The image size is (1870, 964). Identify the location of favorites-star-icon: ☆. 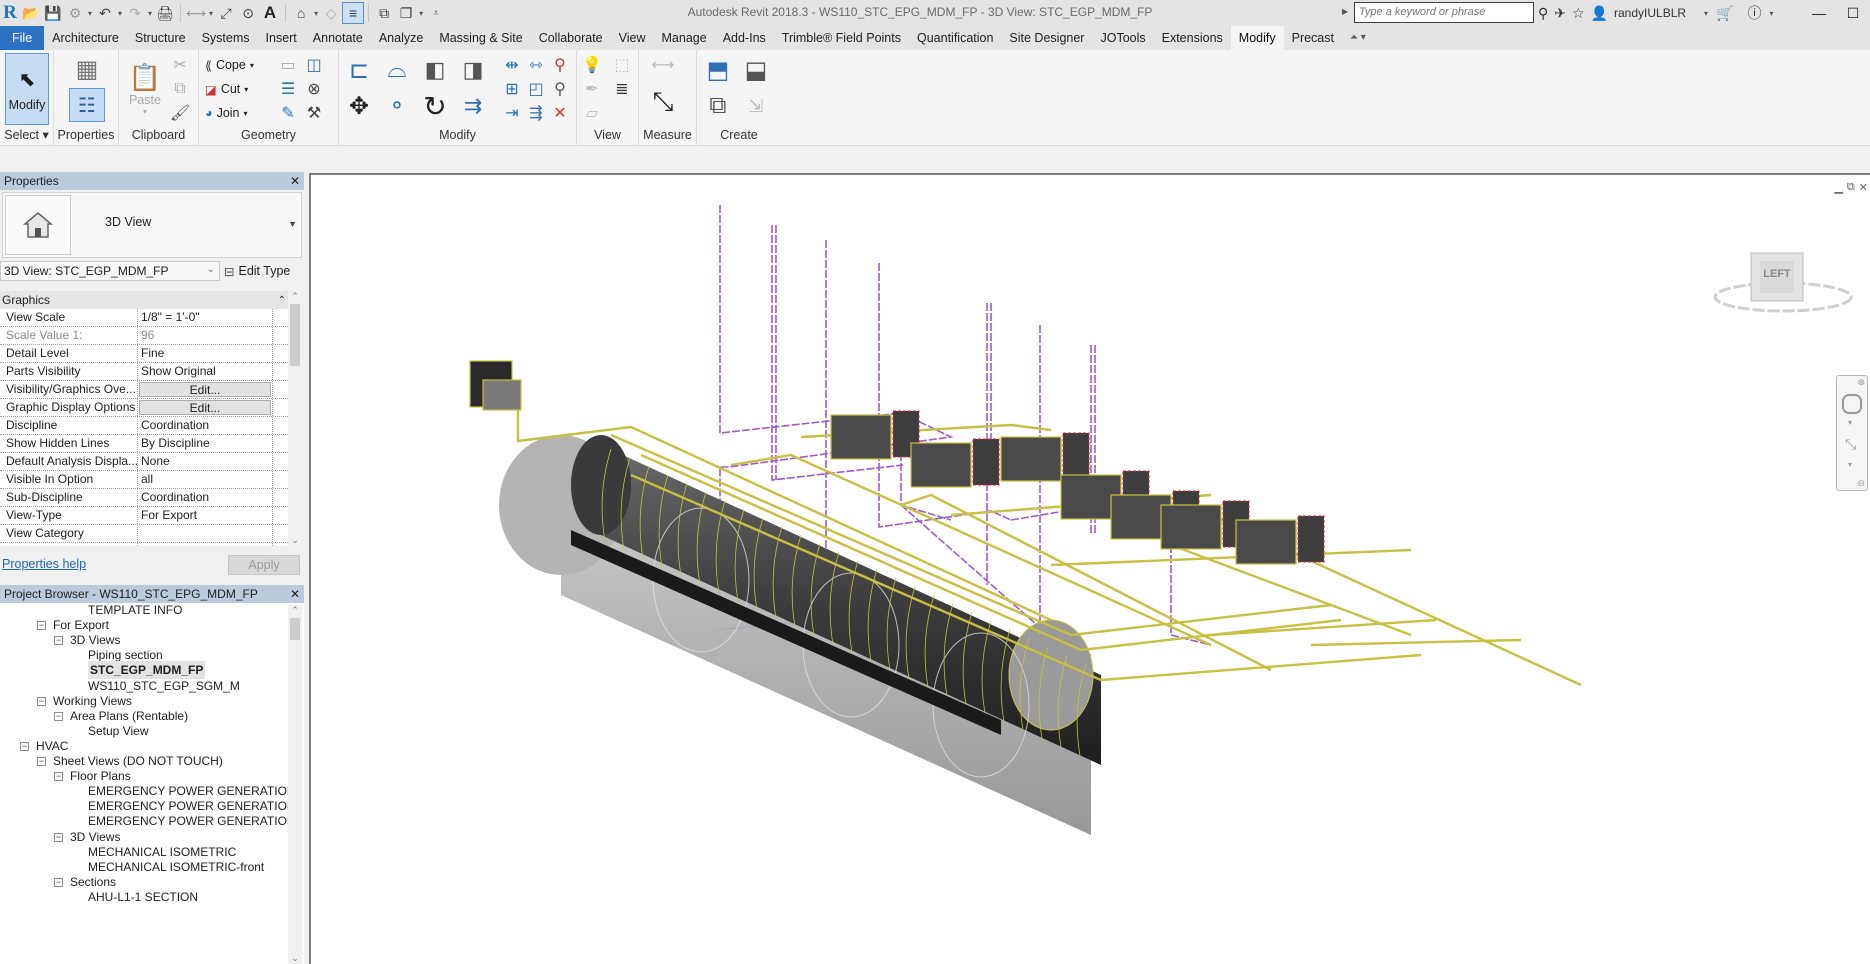
(1578, 13).